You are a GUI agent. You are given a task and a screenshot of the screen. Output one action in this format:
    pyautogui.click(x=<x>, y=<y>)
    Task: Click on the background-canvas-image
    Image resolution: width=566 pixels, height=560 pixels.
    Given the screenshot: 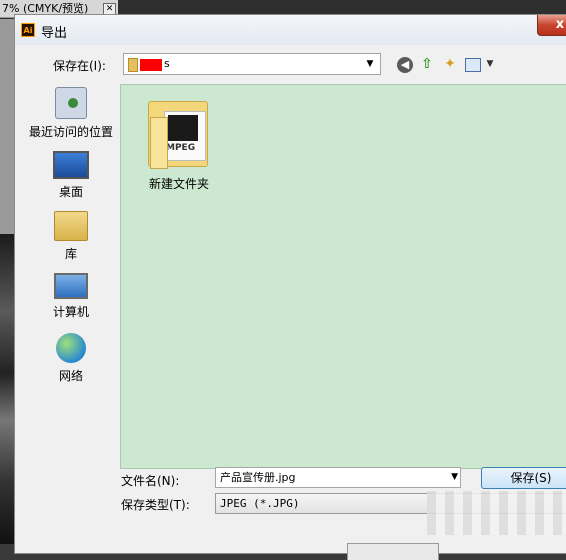 What is the action you would take?
    pyautogui.click(x=7, y=389)
    